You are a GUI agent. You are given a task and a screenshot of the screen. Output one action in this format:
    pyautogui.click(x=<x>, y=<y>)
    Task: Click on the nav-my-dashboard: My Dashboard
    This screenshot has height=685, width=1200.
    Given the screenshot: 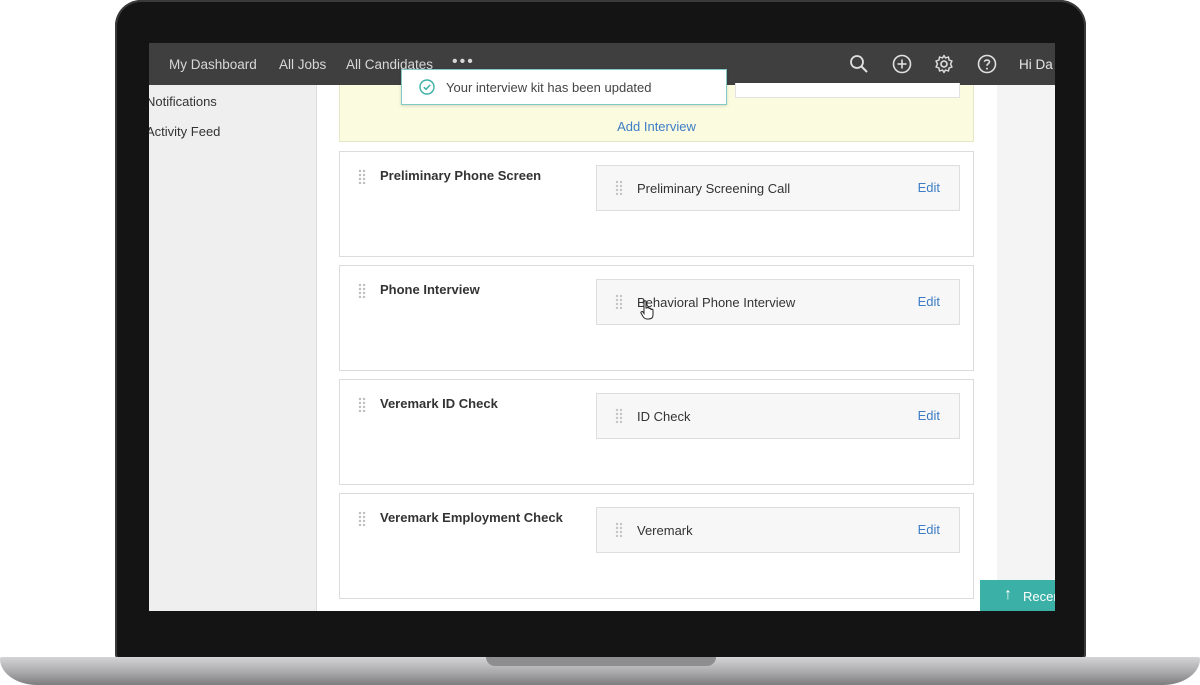 What is the action you would take?
    pyautogui.click(x=213, y=64)
    